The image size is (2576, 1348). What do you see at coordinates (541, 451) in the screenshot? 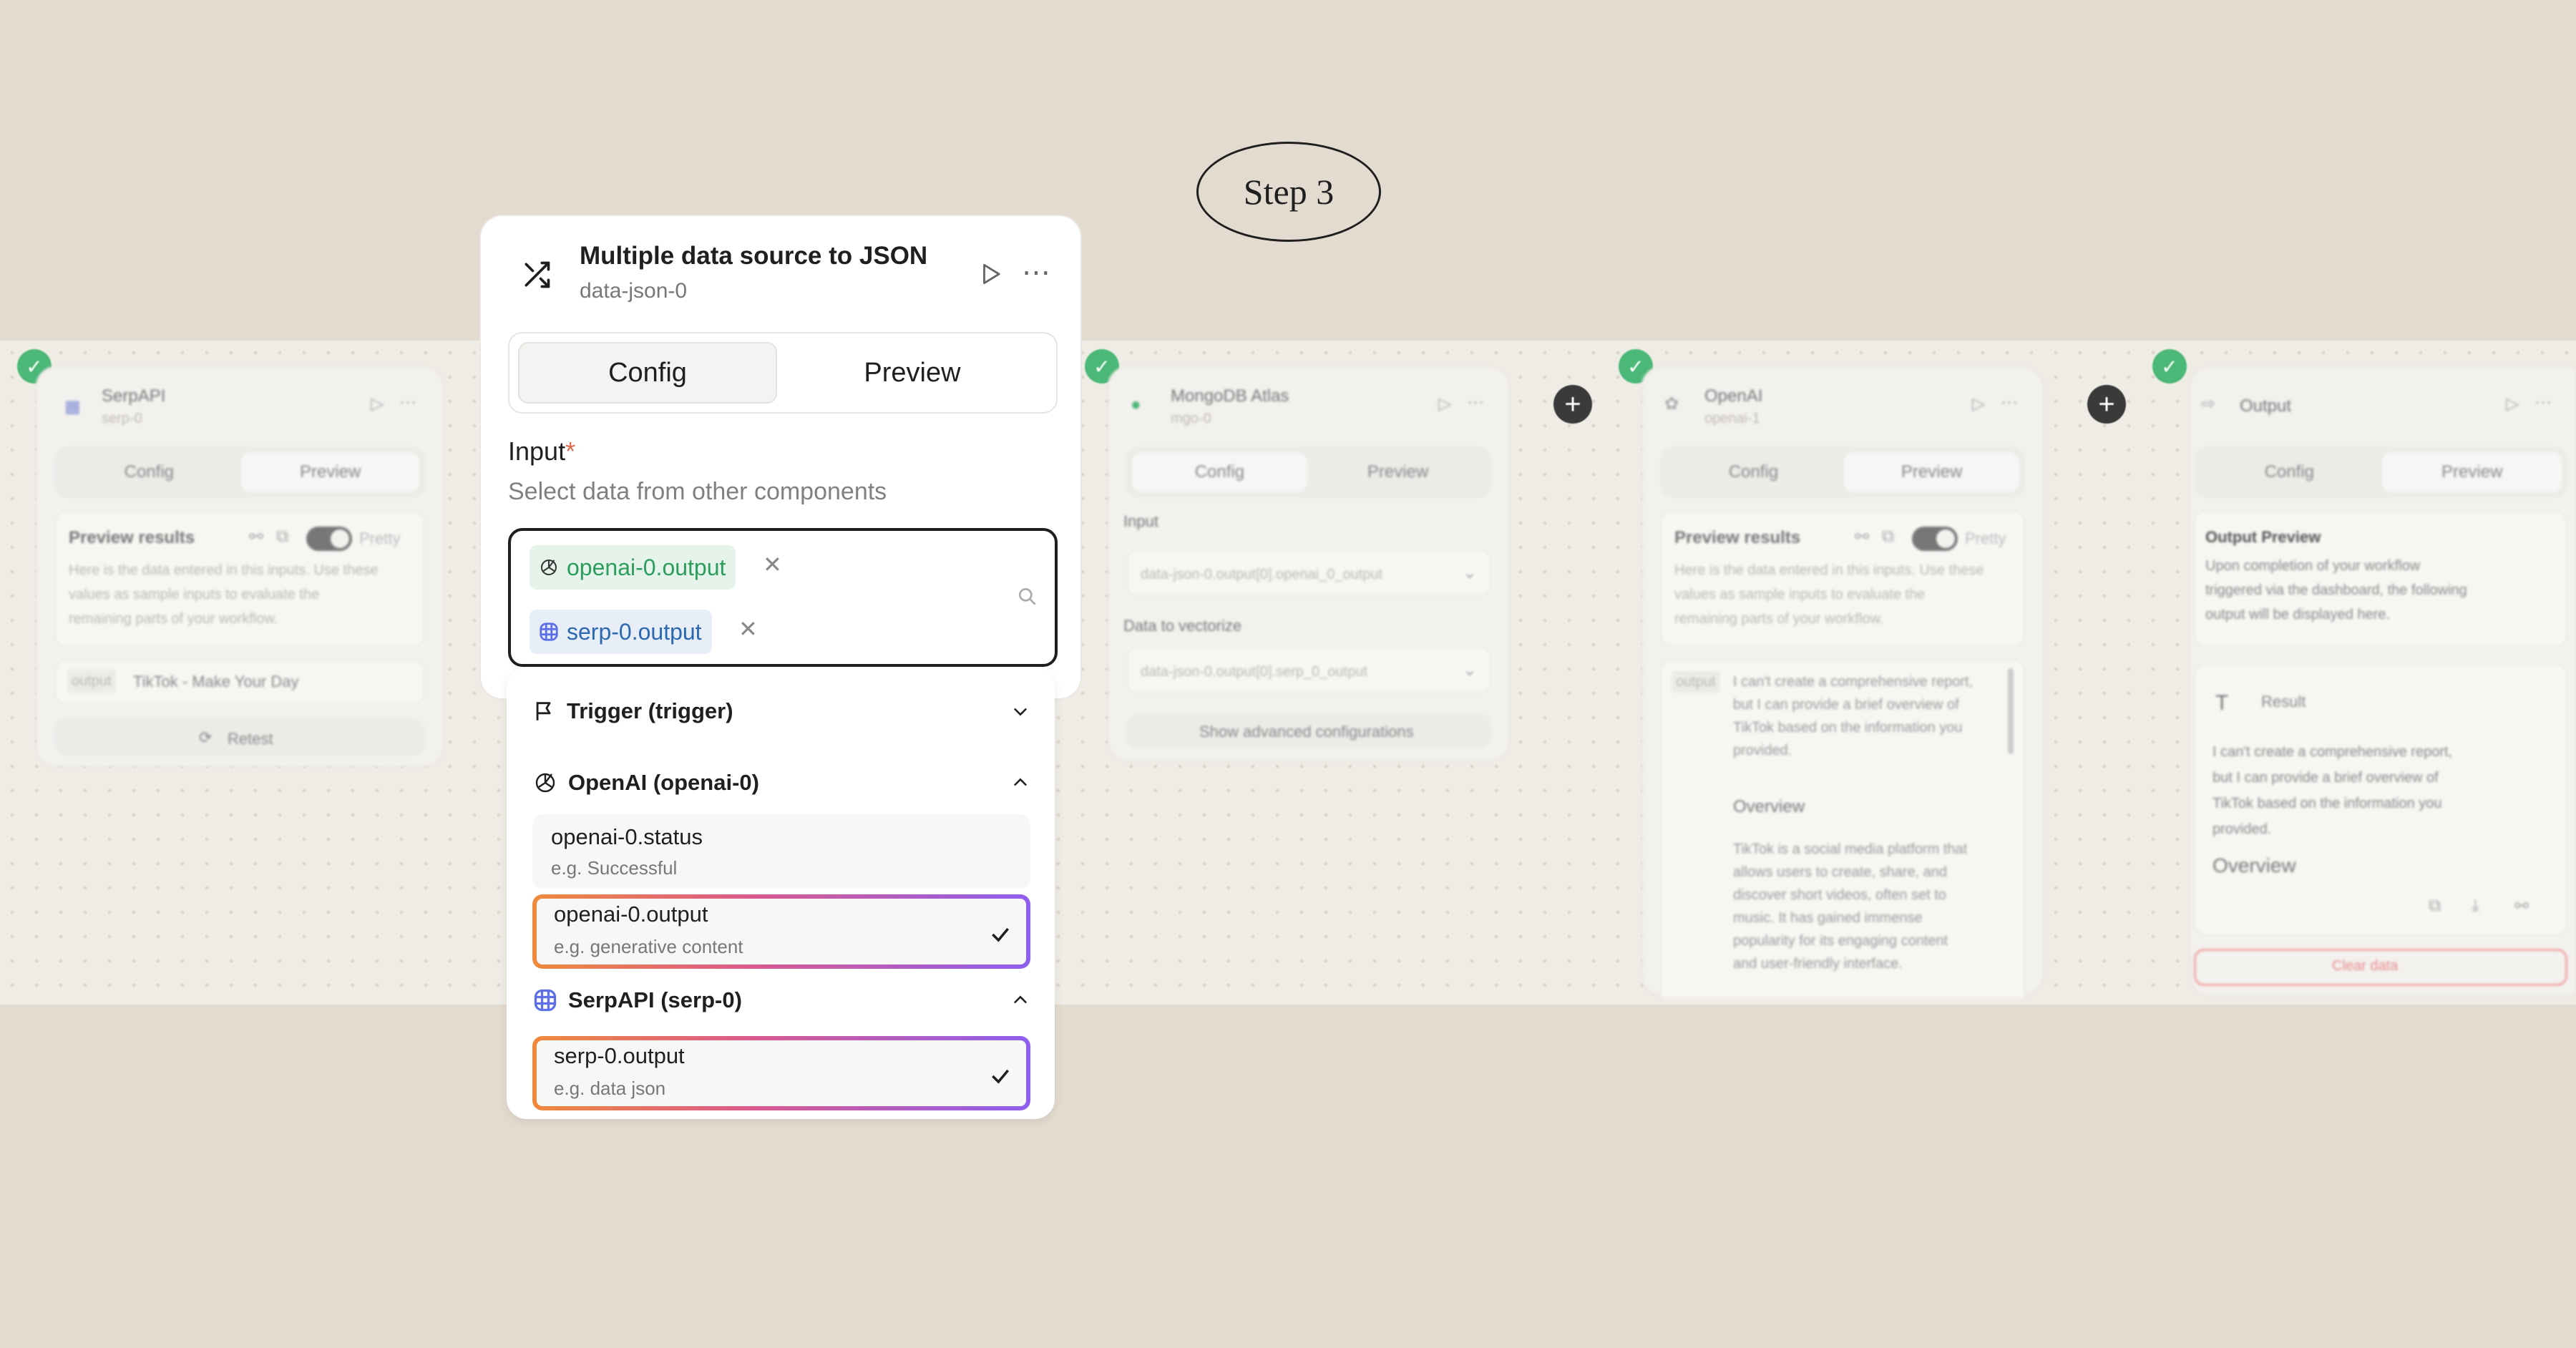
I see `input-label: Input*` at bounding box center [541, 451].